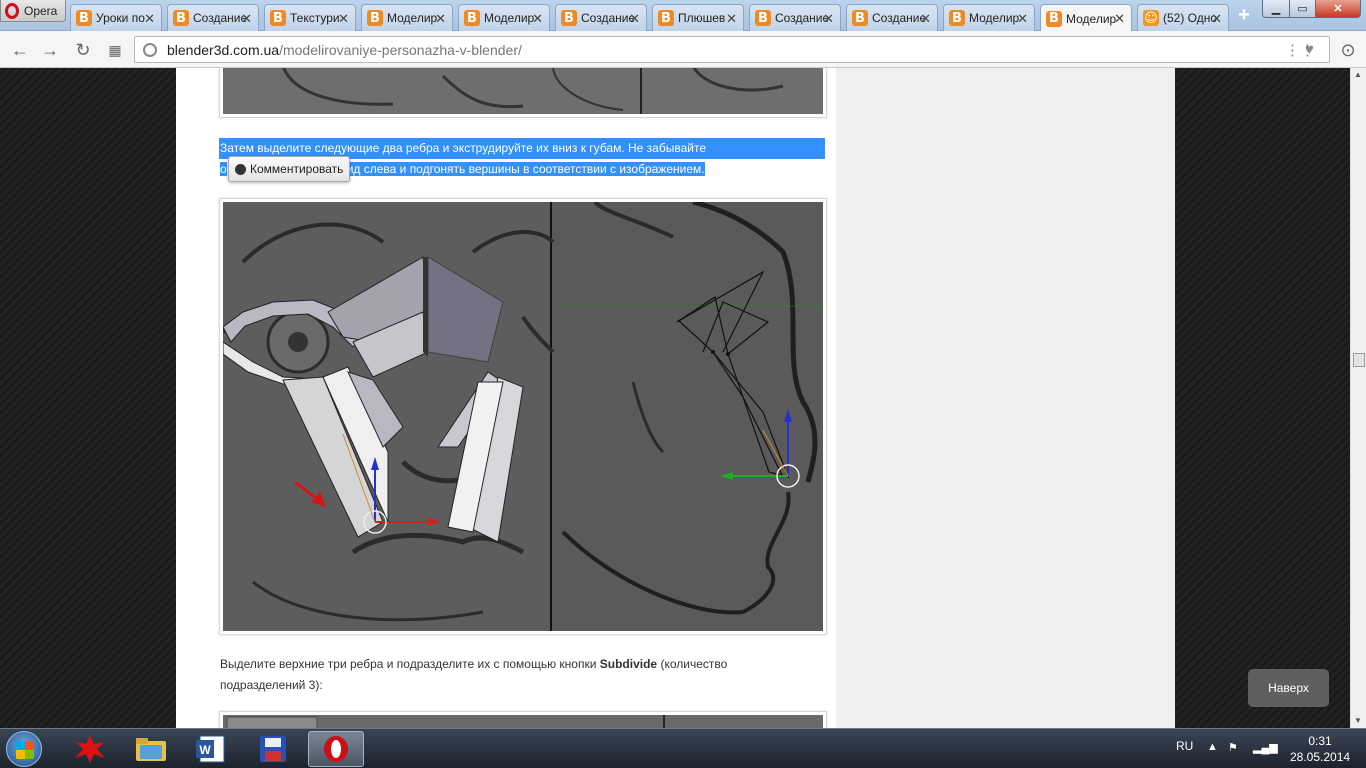 This screenshot has width=1366, height=768. What do you see at coordinates (1320, 757) in the screenshot?
I see `clock-date: 28.05.2014` at bounding box center [1320, 757].